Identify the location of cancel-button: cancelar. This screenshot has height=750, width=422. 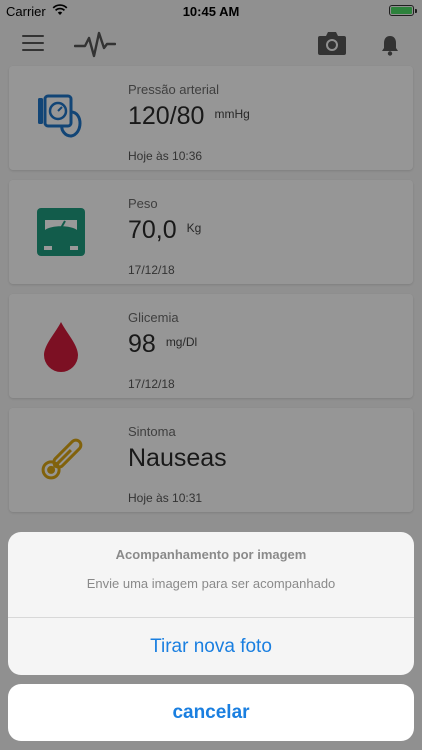
(211, 712).